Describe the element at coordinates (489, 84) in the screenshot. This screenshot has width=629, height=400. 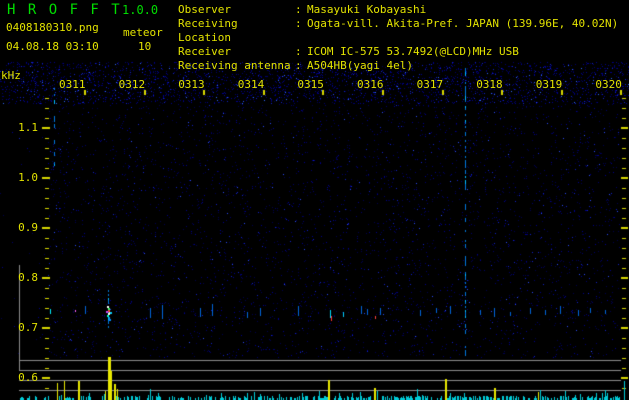
I see `time-label: 0318` at that location.